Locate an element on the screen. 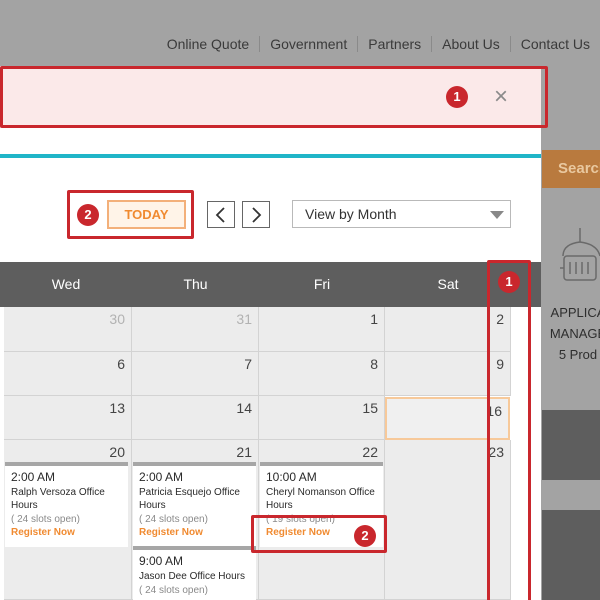 The width and height of the screenshot is (600, 600). view-select-value: View by Month is located at coordinates (351, 214).